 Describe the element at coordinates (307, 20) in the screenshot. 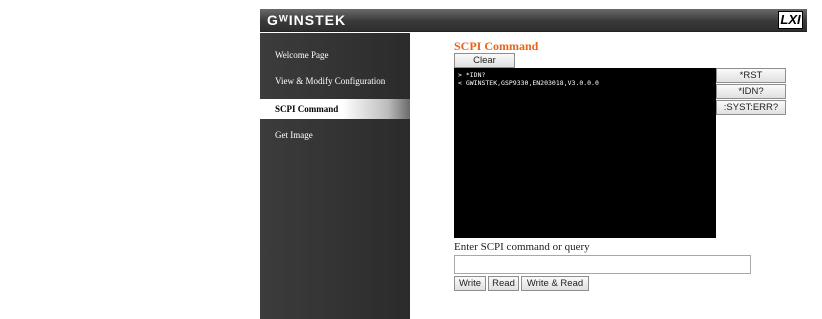

I see `gwinstek-logo: GᵂINSTEK` at that location.